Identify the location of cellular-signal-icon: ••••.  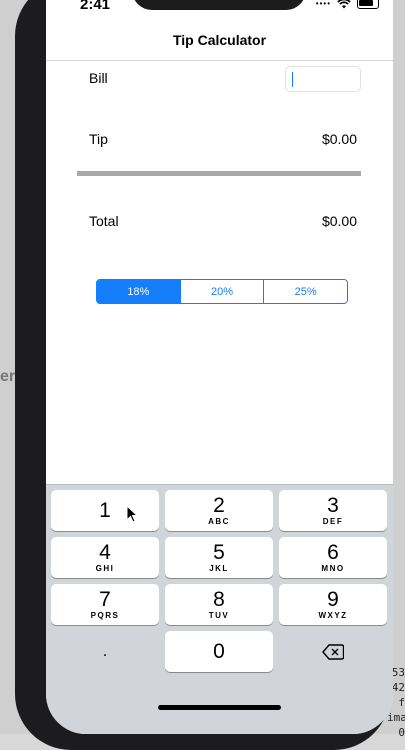
(323, 4).